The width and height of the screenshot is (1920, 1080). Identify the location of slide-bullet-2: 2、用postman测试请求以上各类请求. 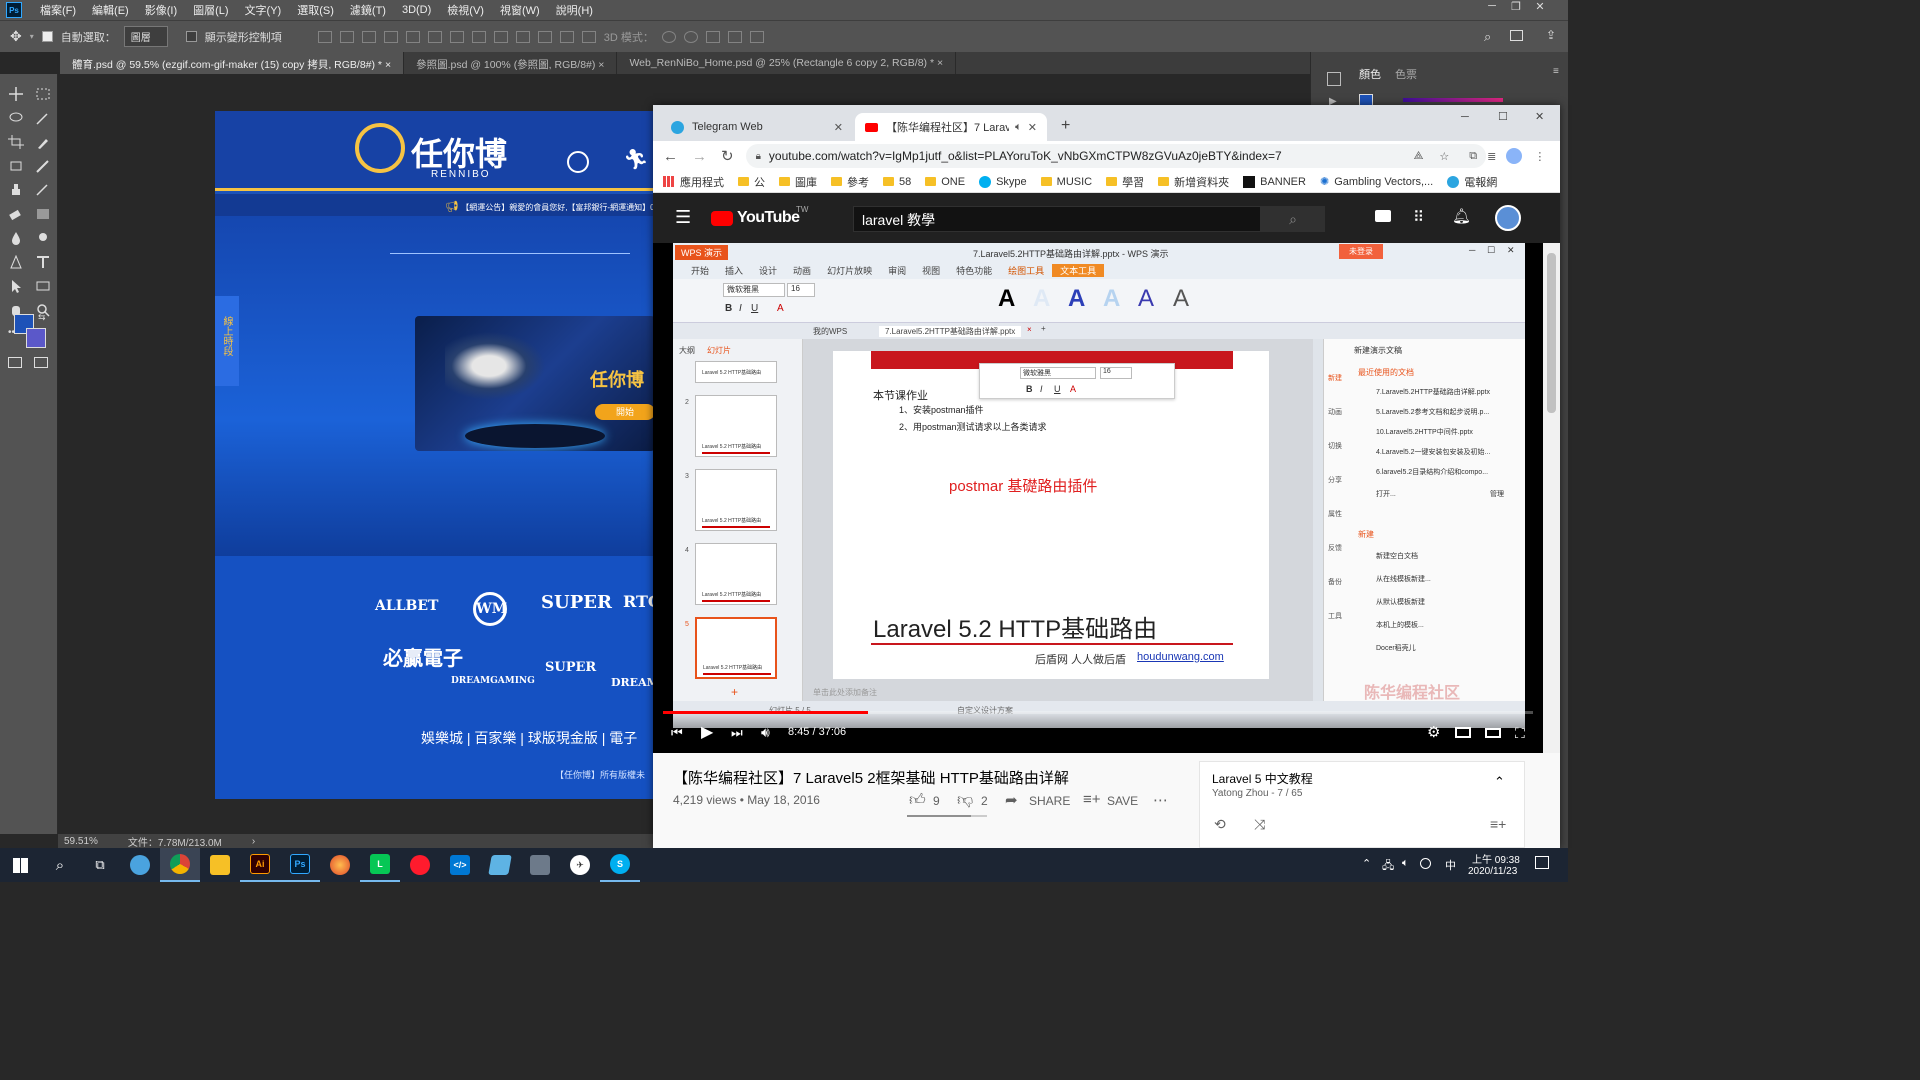
(973, 426).